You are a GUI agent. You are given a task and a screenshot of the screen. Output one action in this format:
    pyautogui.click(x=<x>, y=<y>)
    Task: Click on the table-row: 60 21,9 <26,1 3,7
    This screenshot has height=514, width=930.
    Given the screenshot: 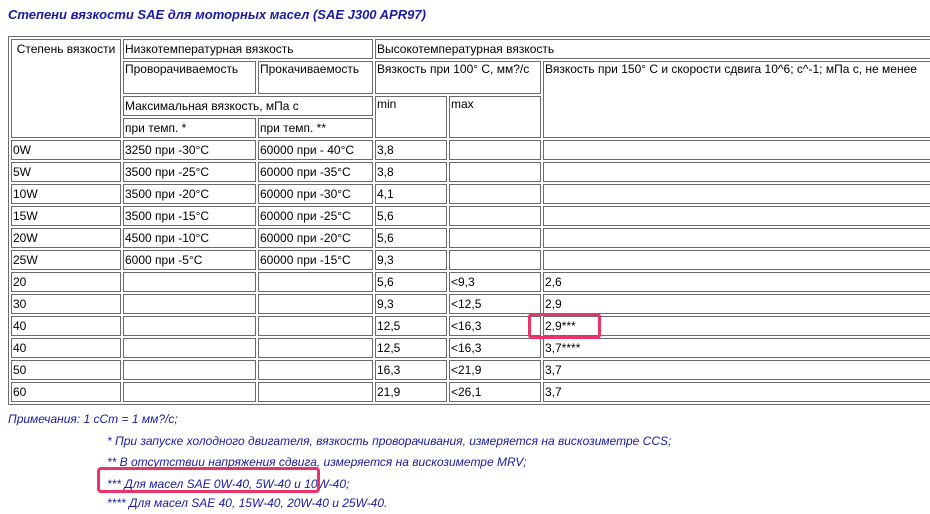 What is the action you would take?
    pyautogui.click(x=470, y=392)
    